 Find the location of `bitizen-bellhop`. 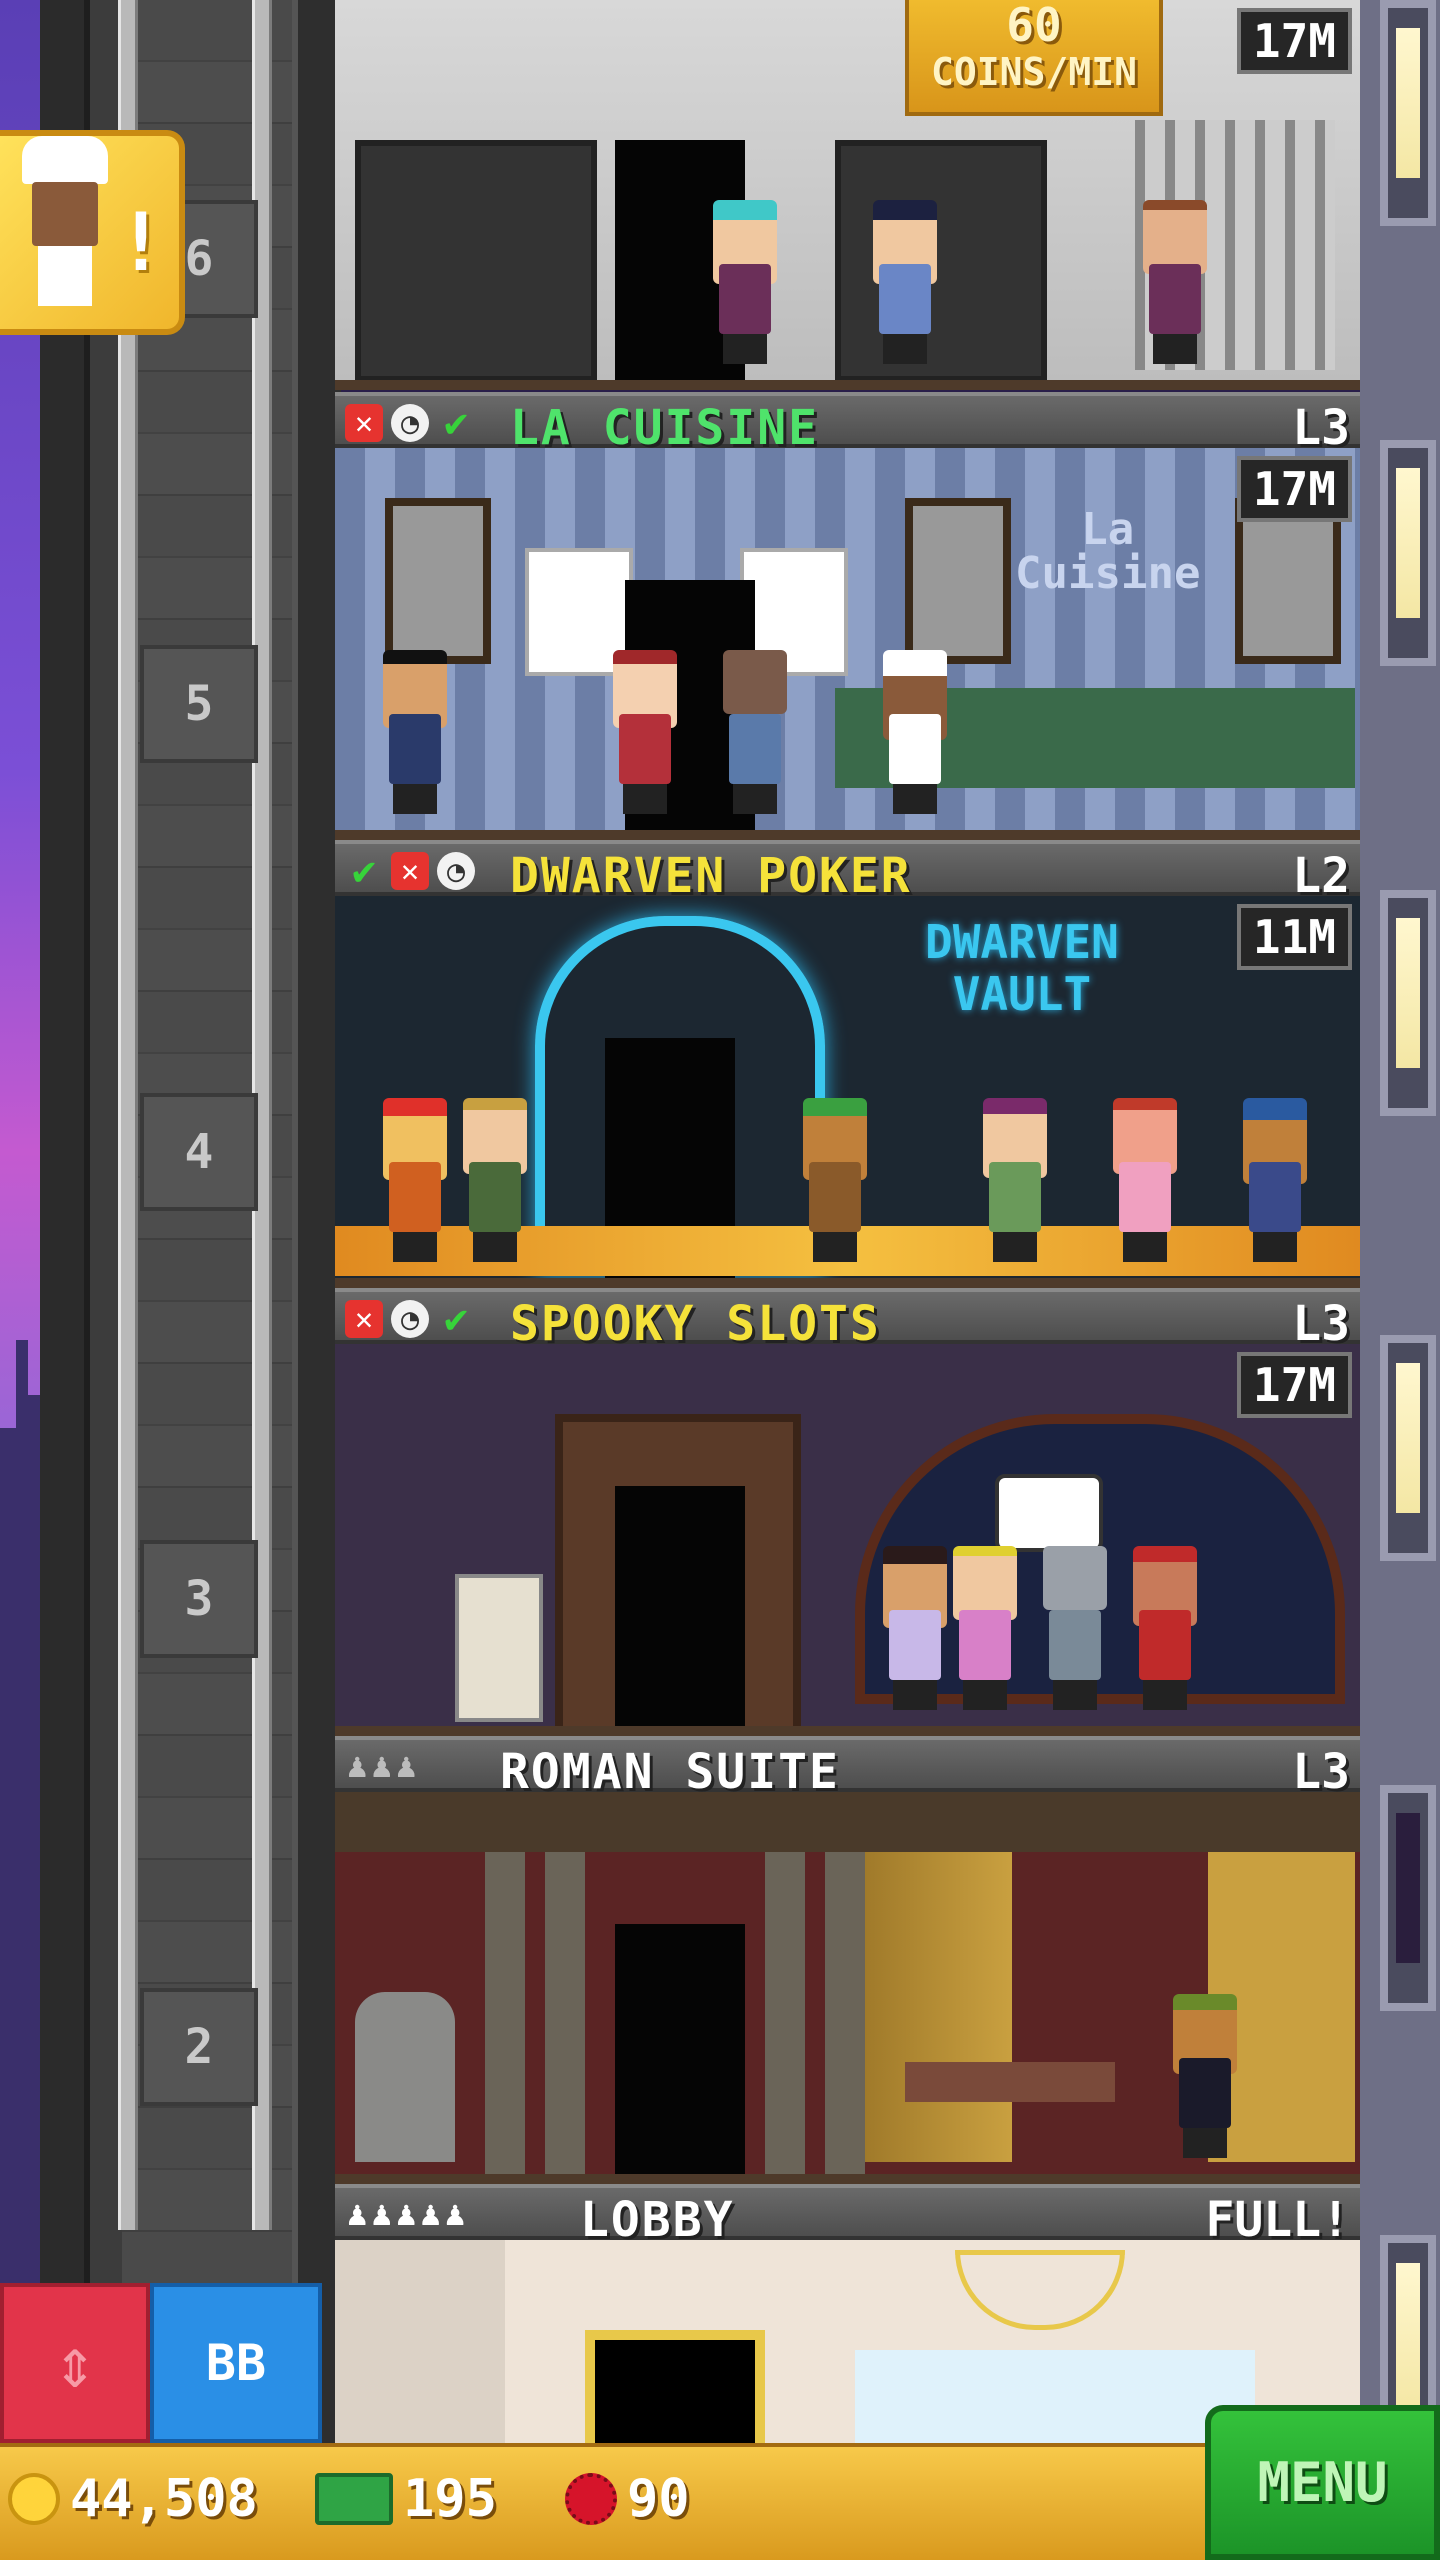

bitizen-bellhop is located at coordinates (1165, 1631).